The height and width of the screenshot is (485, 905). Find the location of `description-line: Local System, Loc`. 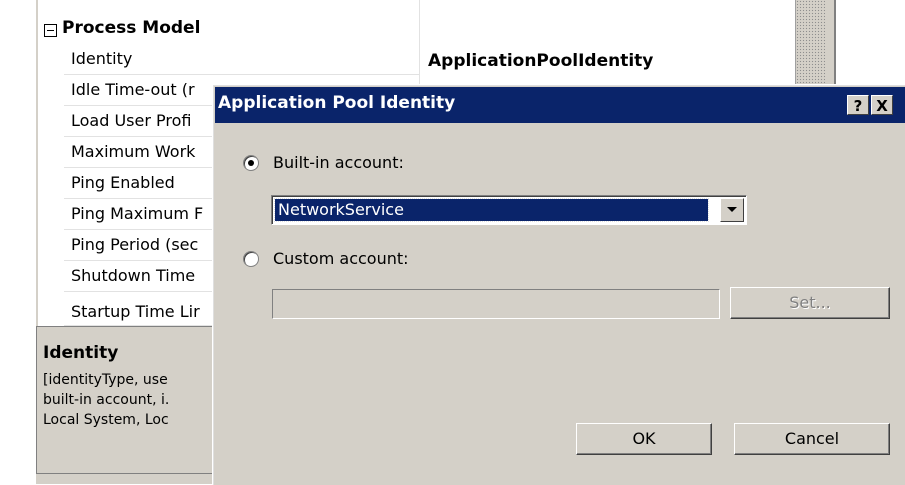

description-line: Local System, Loc is located at coordinates (106, 420).